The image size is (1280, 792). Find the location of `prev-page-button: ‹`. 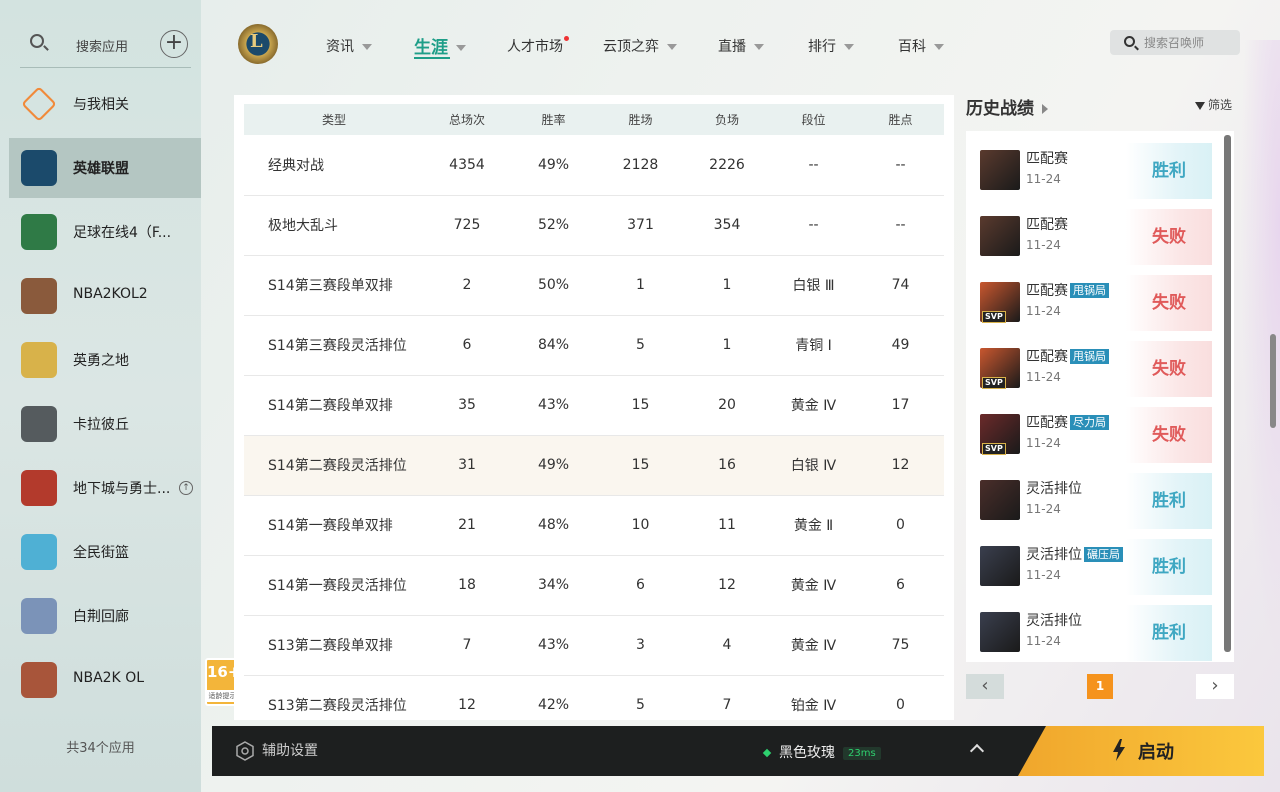

prev-page-button: ‹ is located at coordinates (985, 686).